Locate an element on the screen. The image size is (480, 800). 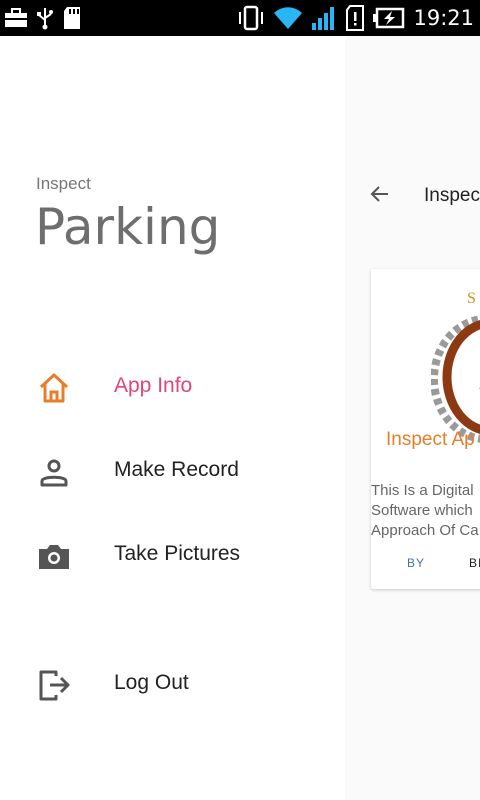
nav-item-take-pictures: Take Pictures is located at coordinates (172, 554).